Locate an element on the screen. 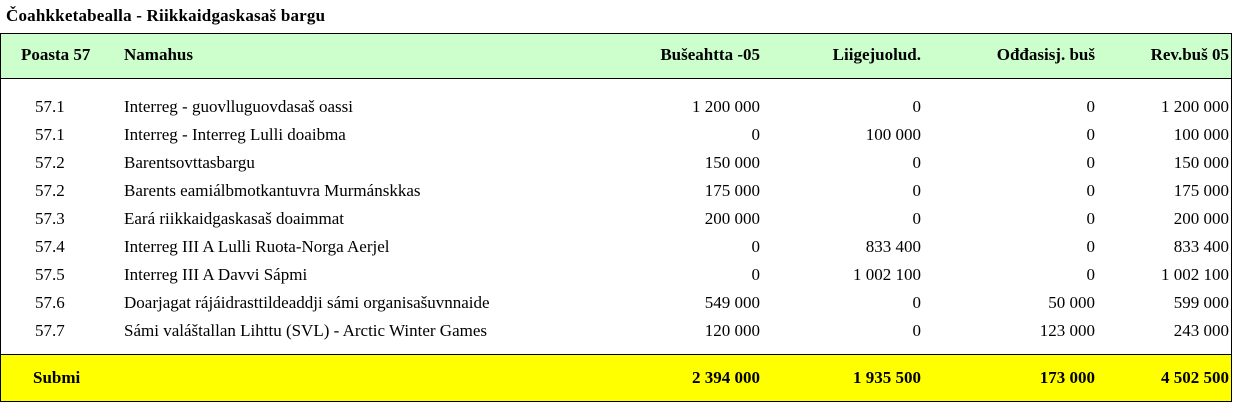 This screenshot has width=1234, height=405. cell-buseahtta: 1 200 000 is located at coordinates (726, 106).